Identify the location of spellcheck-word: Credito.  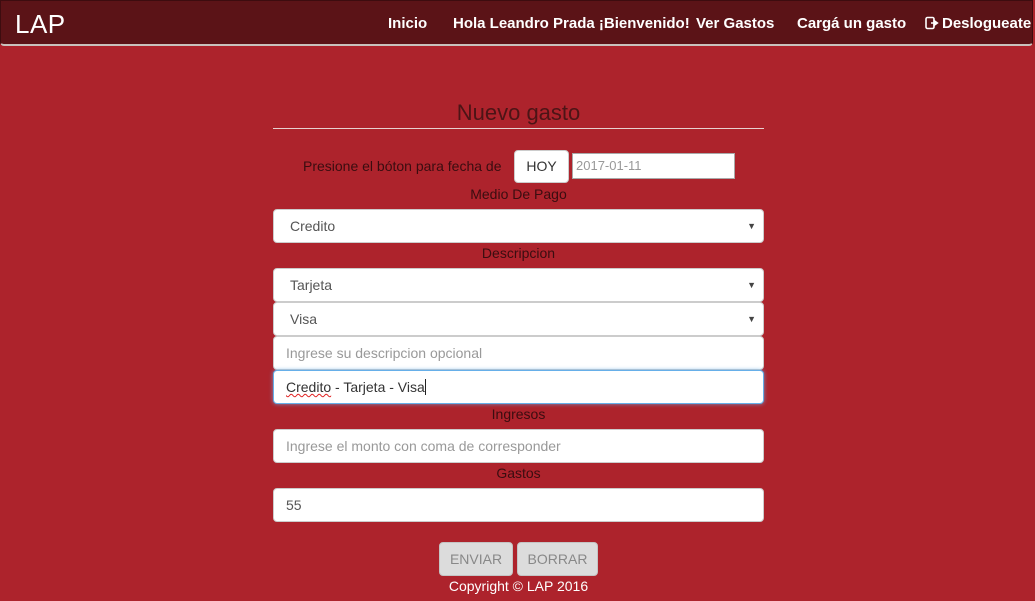
(309, 387).